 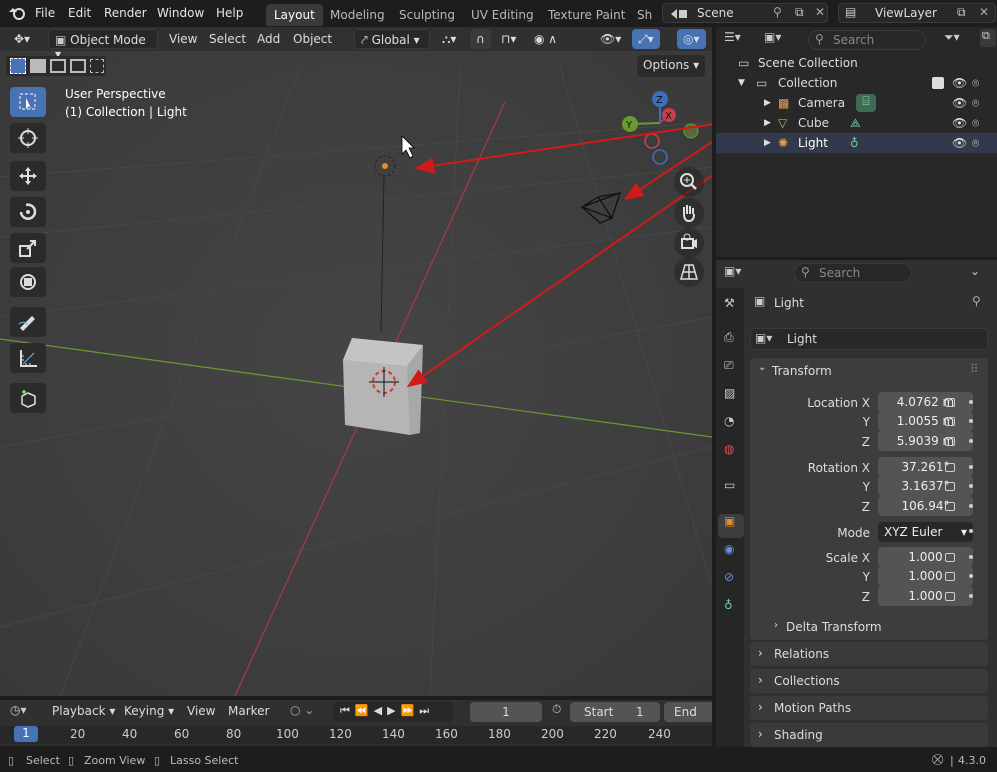 I want to click on display-mode-icon: ▣▾, so click(x=772, y=37).